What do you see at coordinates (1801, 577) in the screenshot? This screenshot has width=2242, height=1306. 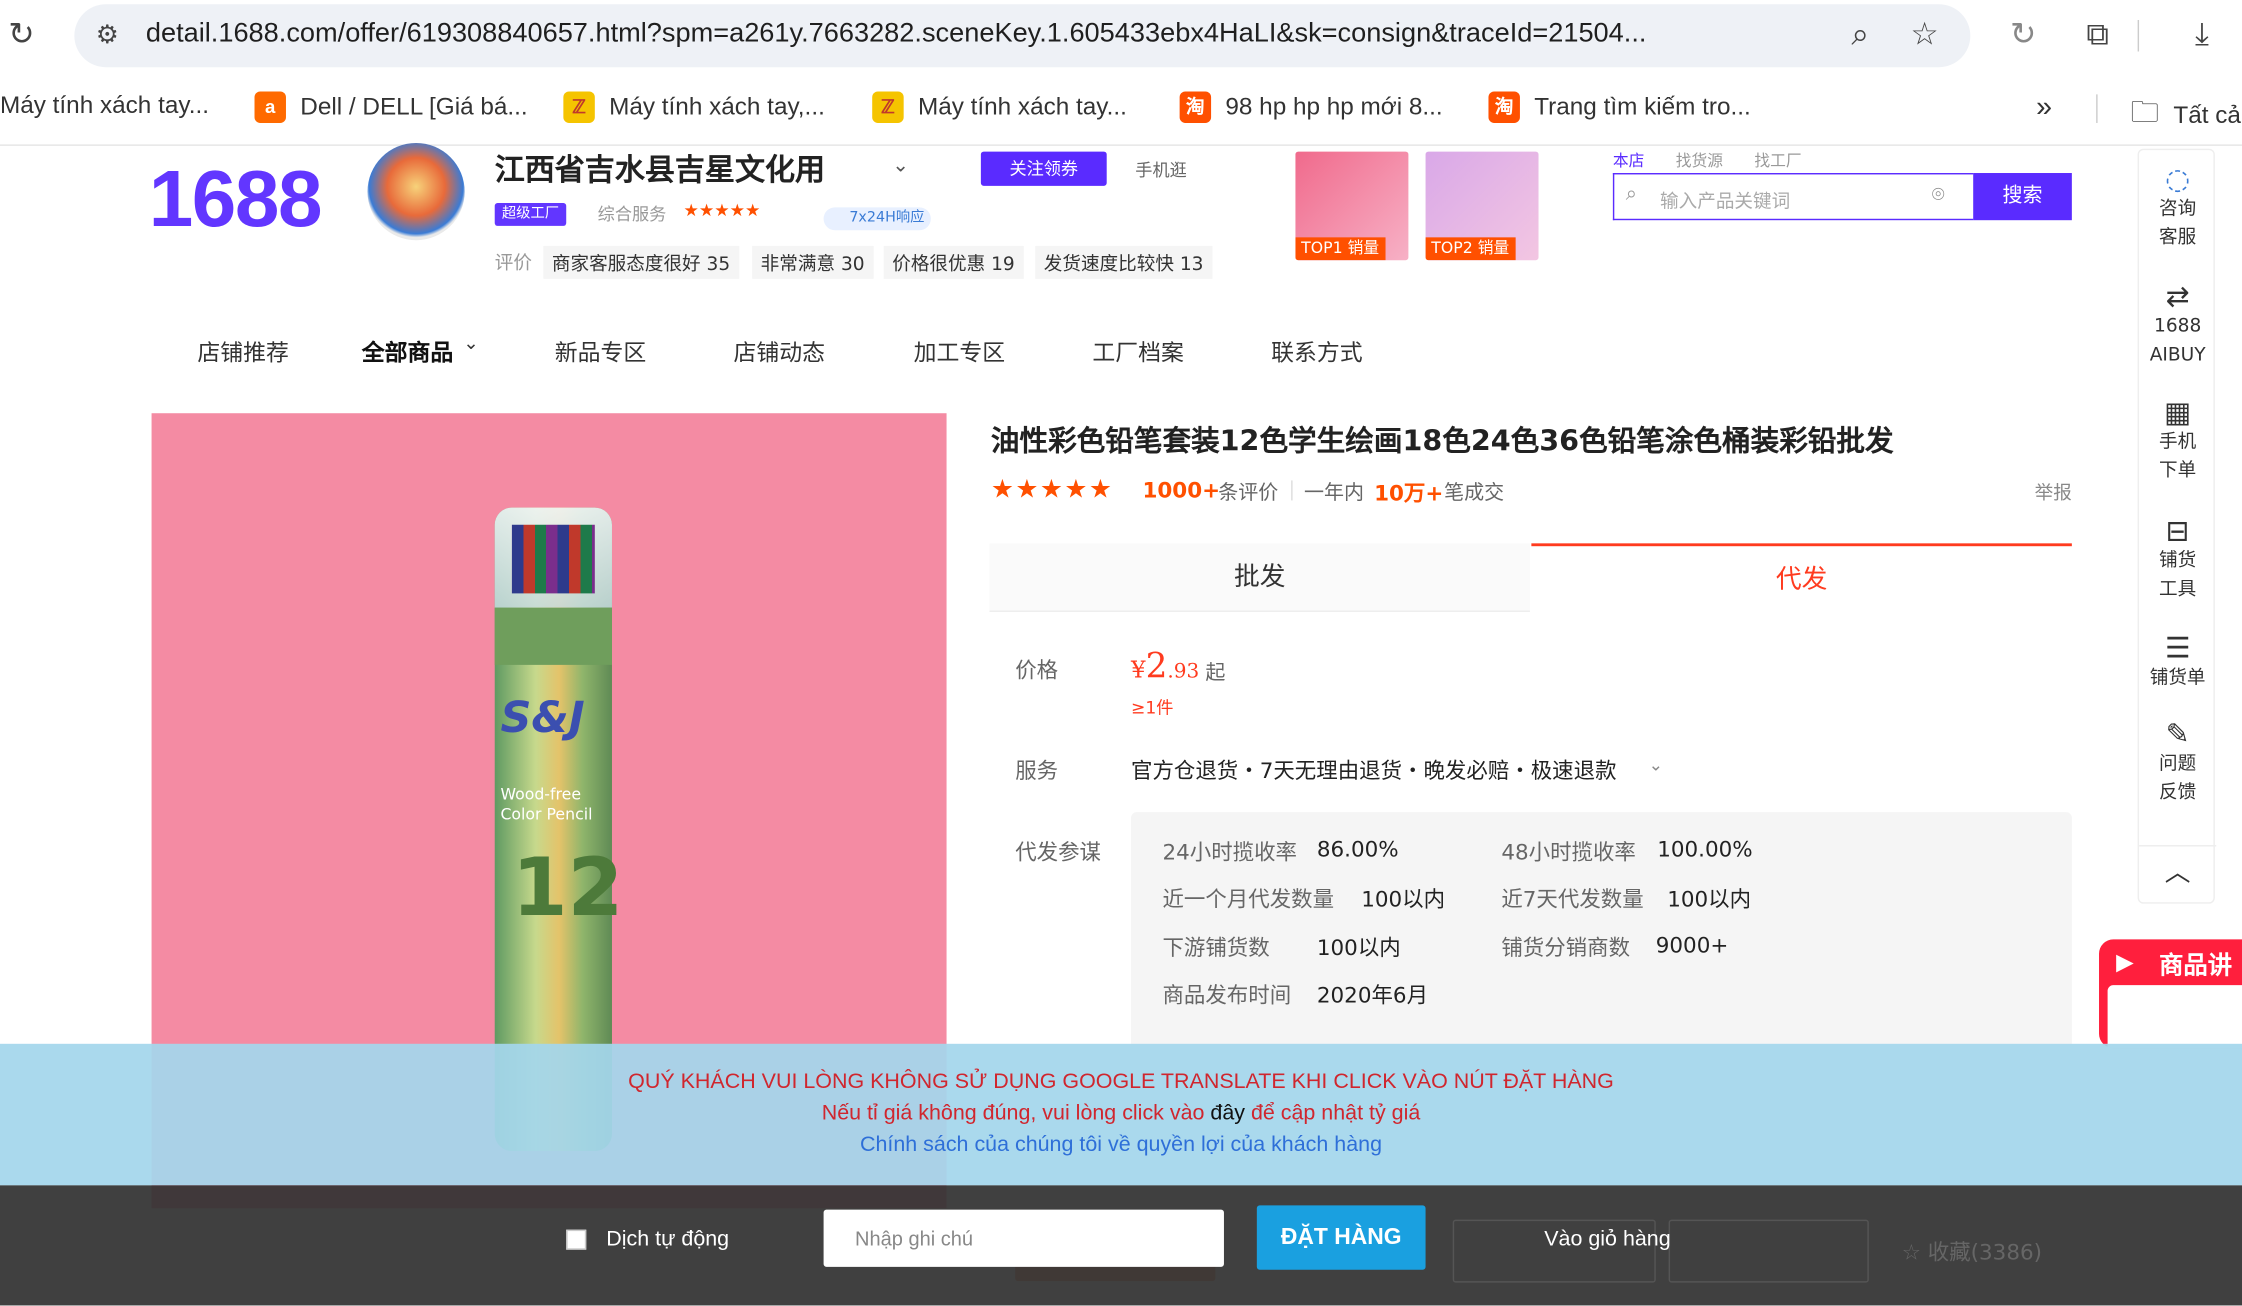 I see `tab-dropship: 代发` at bounding box center [1801, 577].